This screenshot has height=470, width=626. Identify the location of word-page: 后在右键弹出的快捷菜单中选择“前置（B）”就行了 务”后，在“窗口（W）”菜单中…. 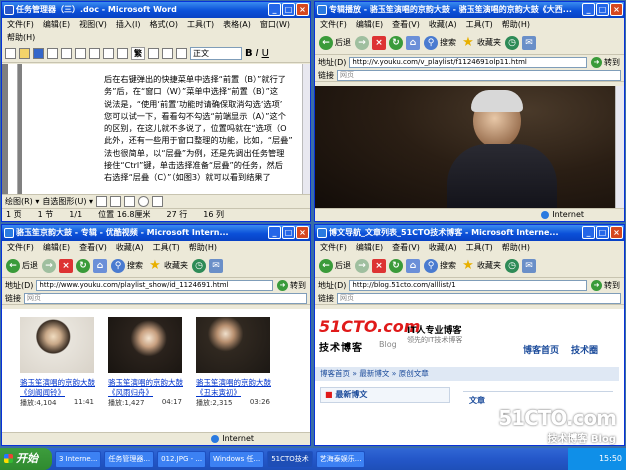
(163, 129).